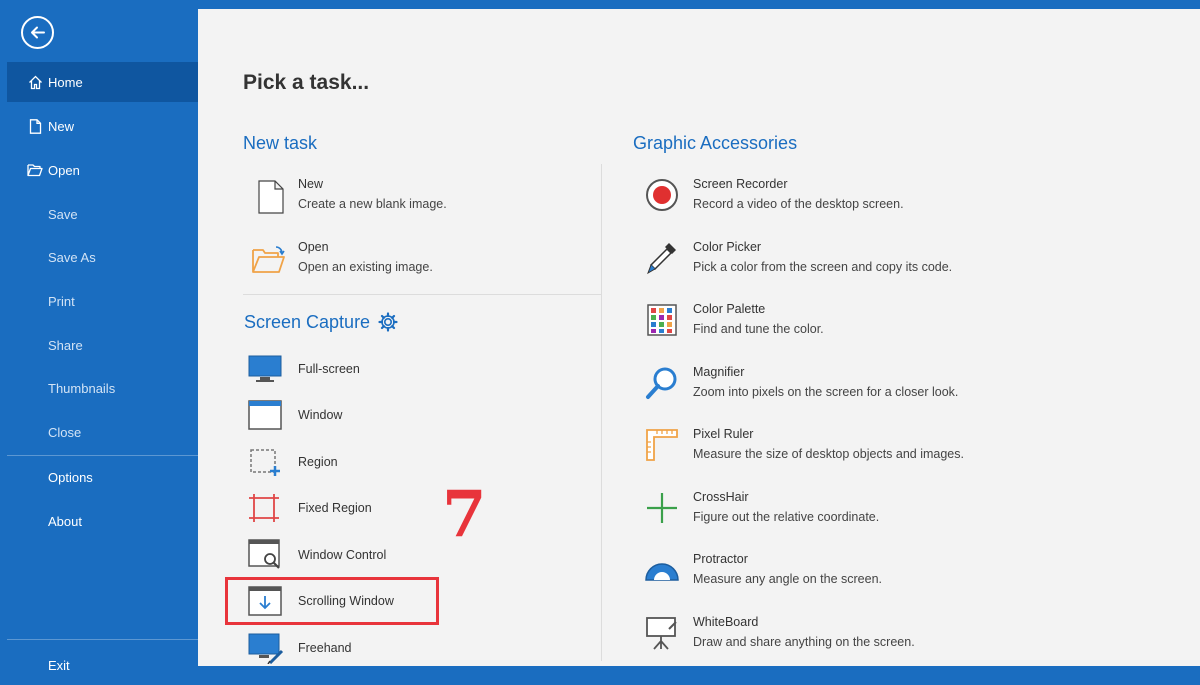  I want to click on new-file-icon, so click(35, 126).